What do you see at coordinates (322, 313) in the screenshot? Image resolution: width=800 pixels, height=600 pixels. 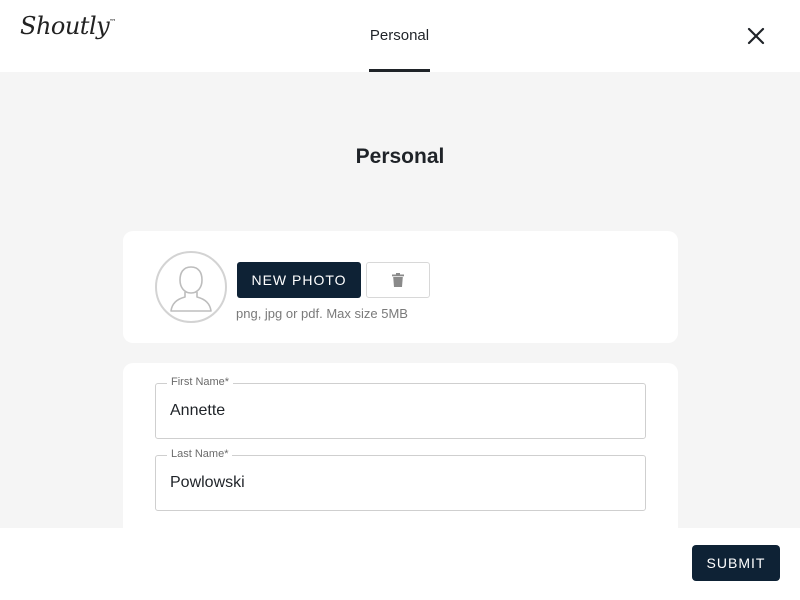 I see `photo-size-hint: png, jpg or pdf. Max size 5MB` at bounding box center [322, 313].